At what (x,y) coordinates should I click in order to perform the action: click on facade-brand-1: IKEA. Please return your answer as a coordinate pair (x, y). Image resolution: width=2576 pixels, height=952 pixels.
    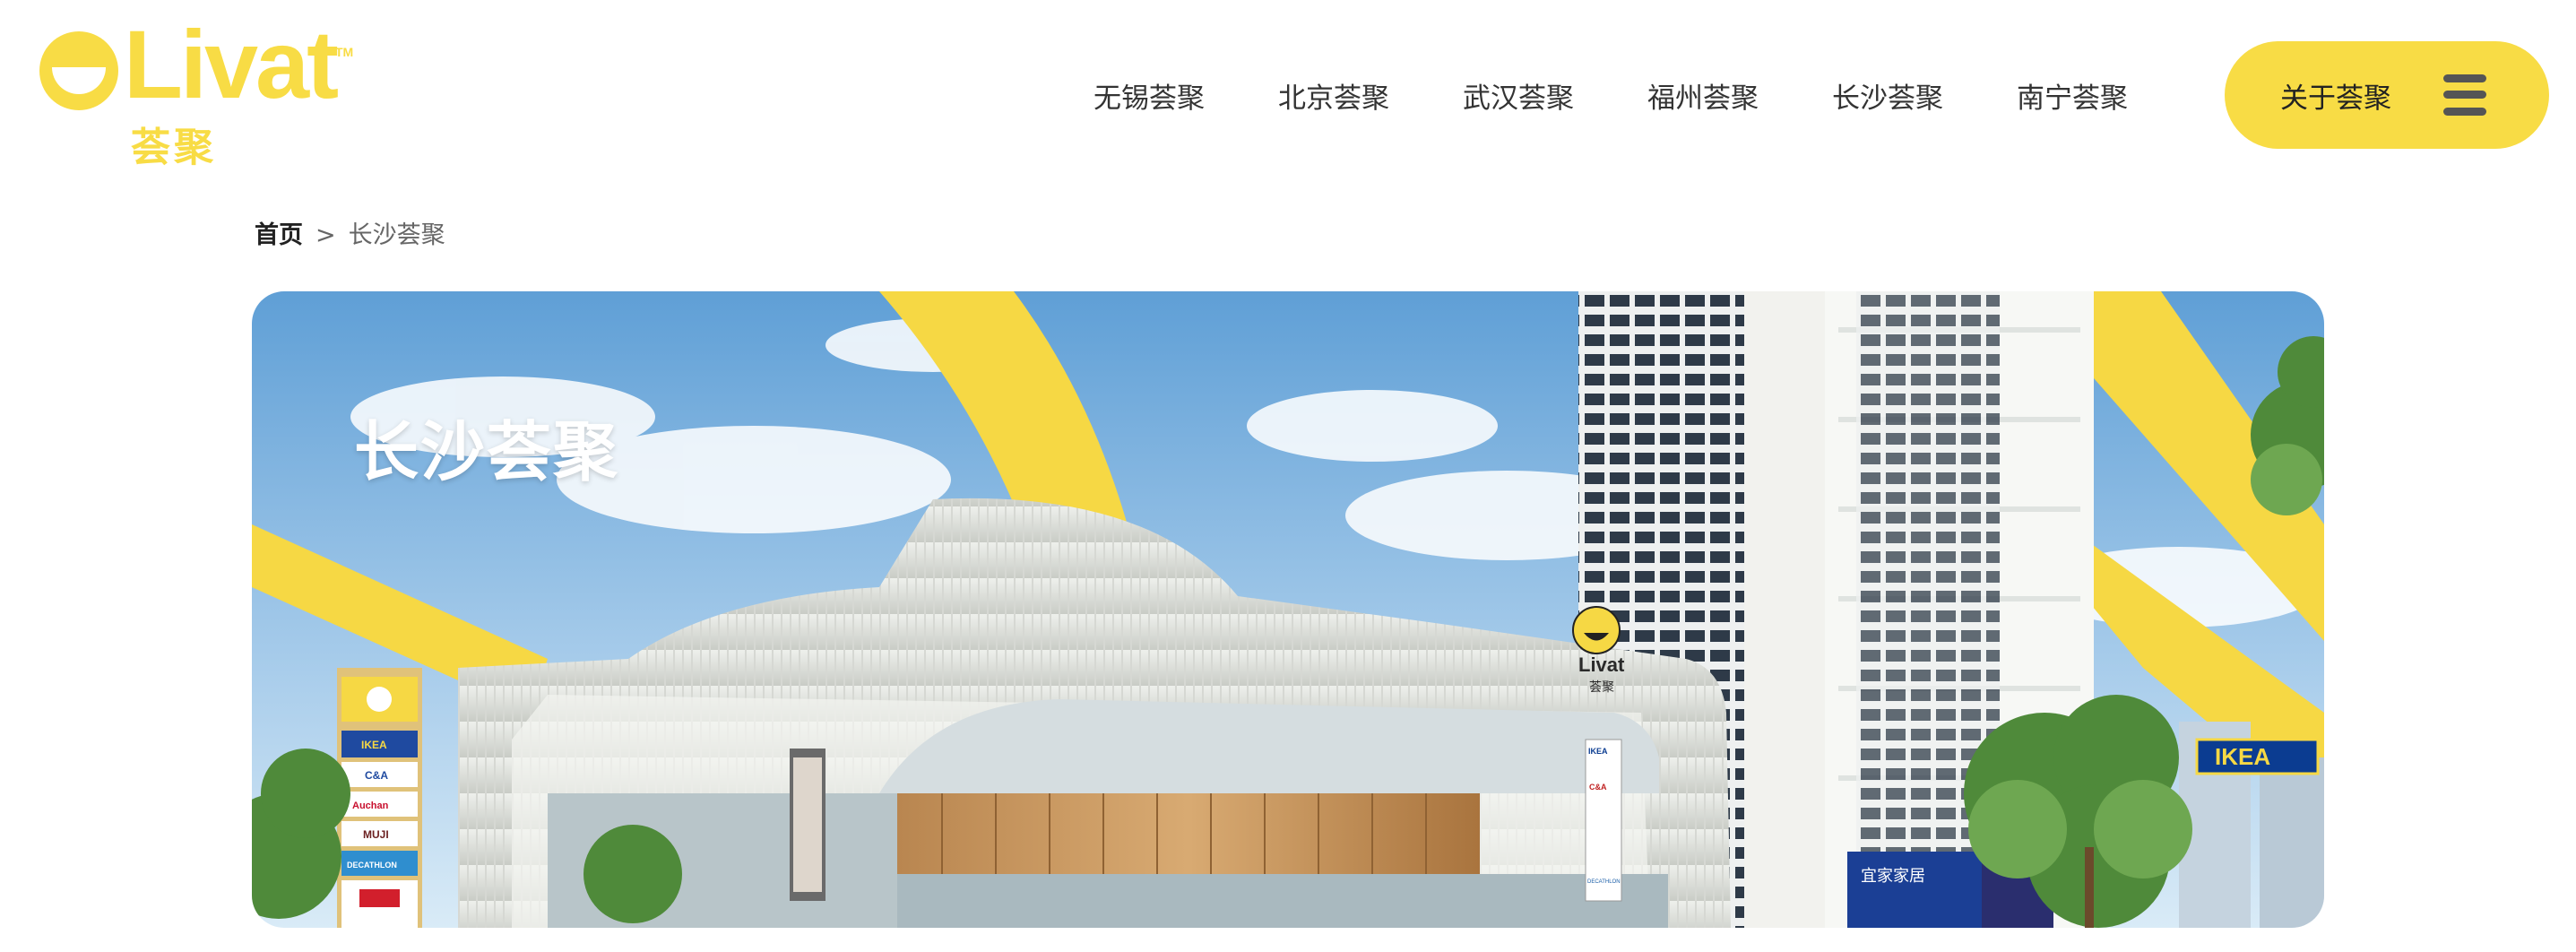
    Looking at the image, I should click on (1598, 751).